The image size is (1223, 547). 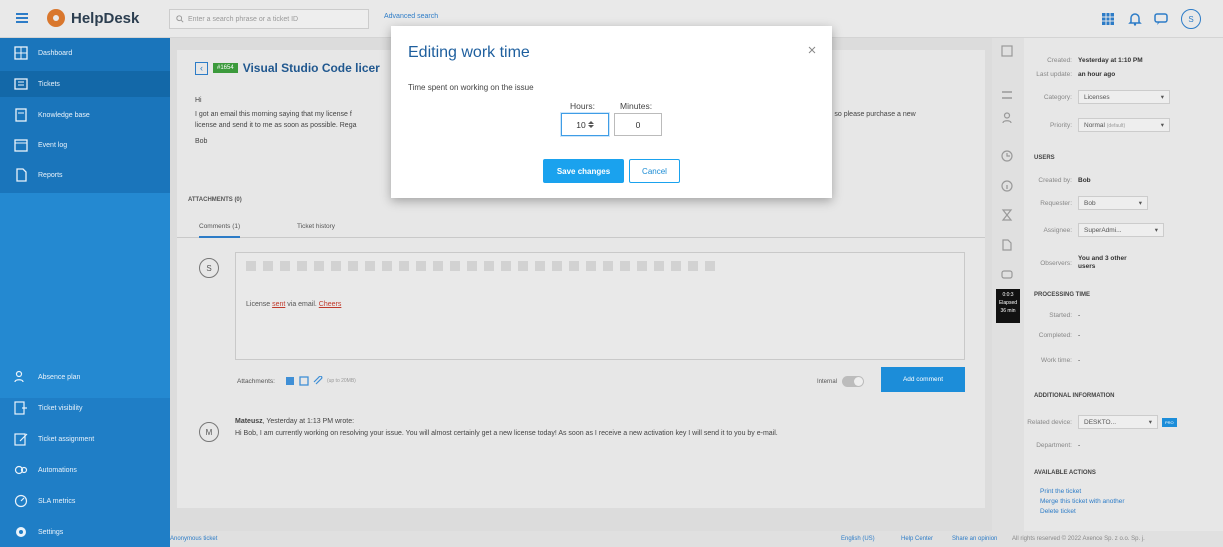 What do you see at coordinates (469, 52) in the screenshot?
I see `dialog-title: Editing work time` at bounding box center [469, 52].